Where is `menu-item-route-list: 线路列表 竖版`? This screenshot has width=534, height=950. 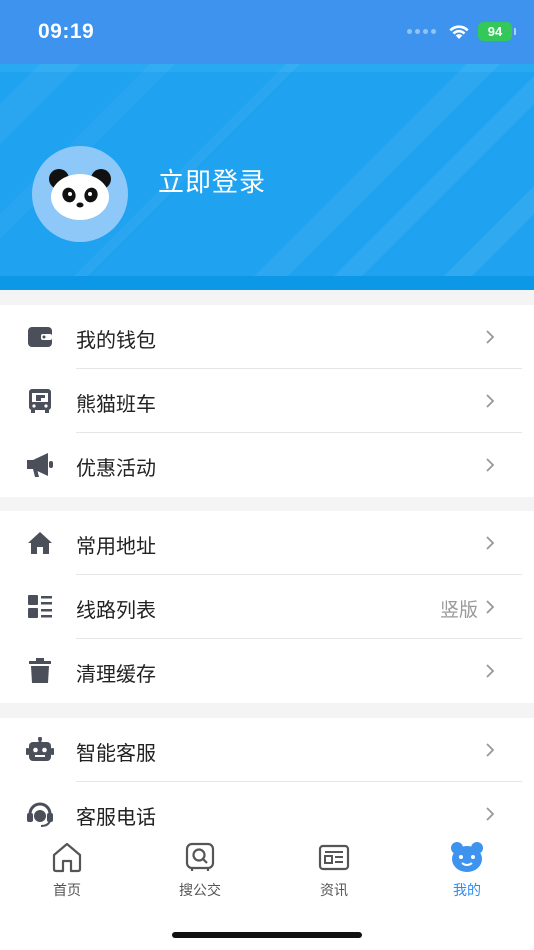 menu-item-route-list: 线路列表 竖版 is located at coordinates (267, 607).